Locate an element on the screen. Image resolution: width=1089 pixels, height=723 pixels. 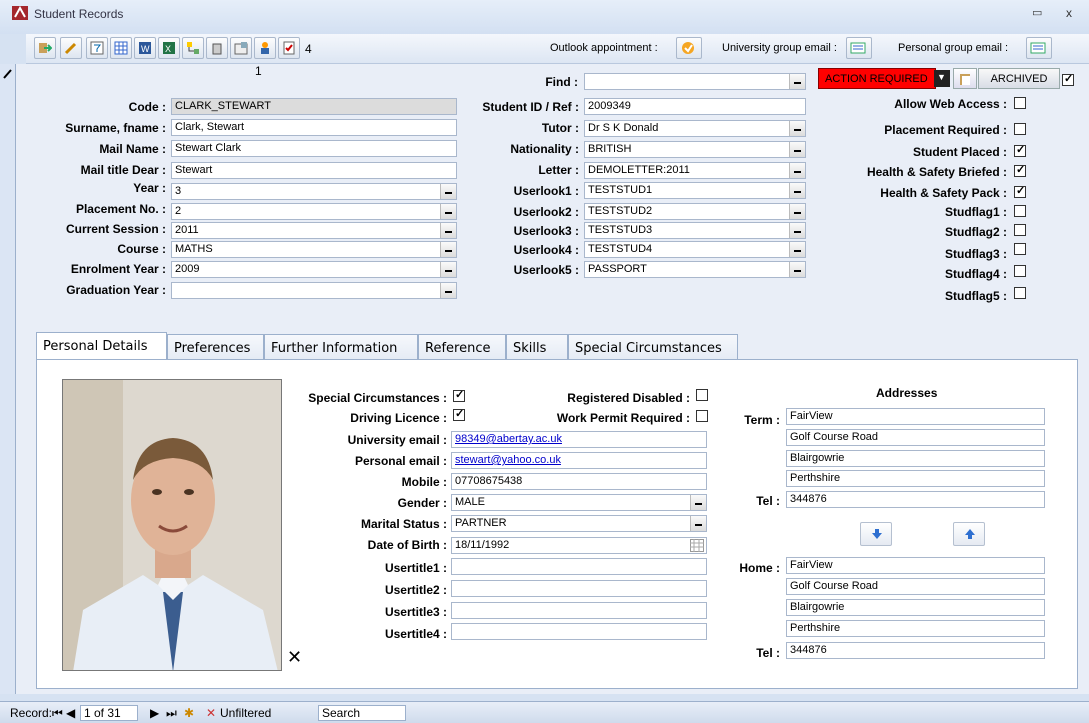
term-tel-field: 344876 is located at coordinates (915, 499).